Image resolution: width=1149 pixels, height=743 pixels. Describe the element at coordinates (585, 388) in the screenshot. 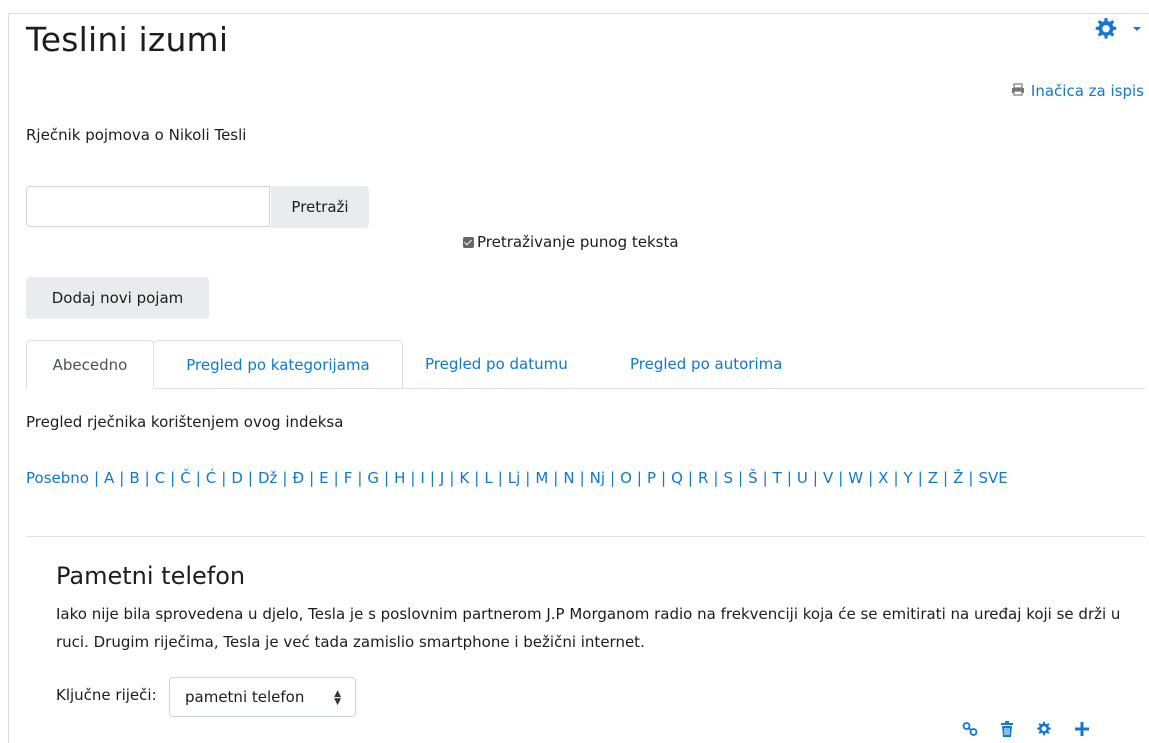

I see `tabs-baseline` at that location.